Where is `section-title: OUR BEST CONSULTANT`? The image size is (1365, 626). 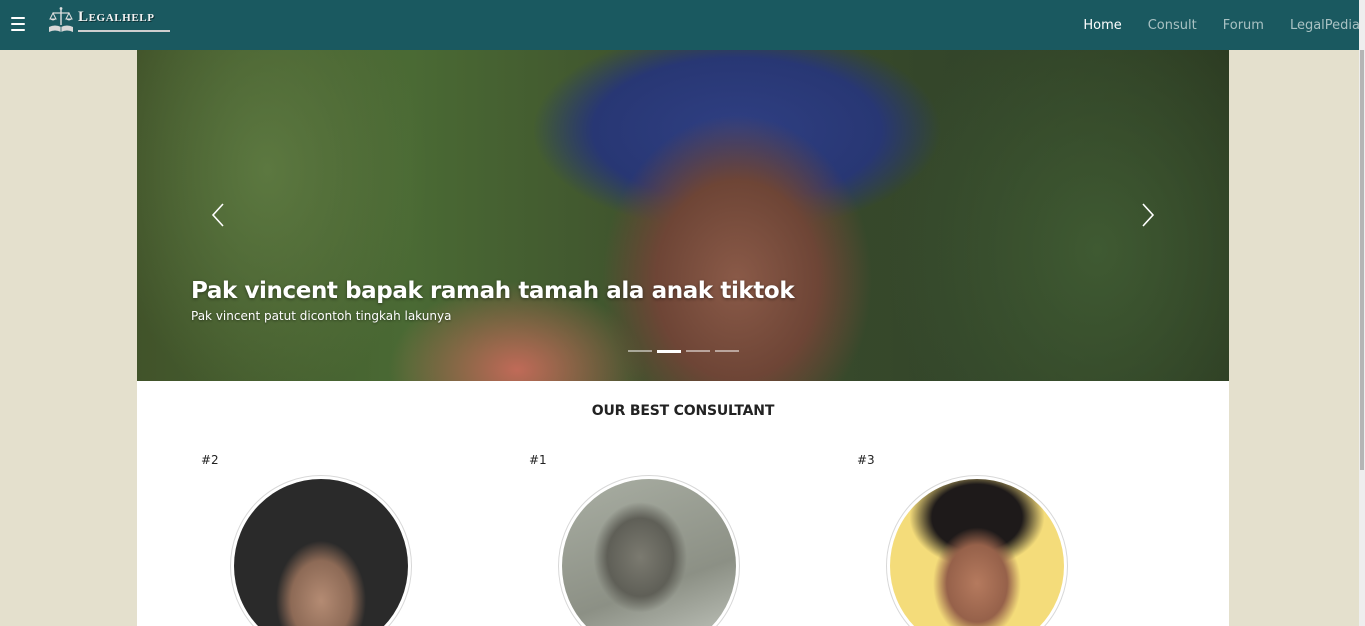 section-title: OUR BEST CONSULTANT is located at coordinates (683, 411).